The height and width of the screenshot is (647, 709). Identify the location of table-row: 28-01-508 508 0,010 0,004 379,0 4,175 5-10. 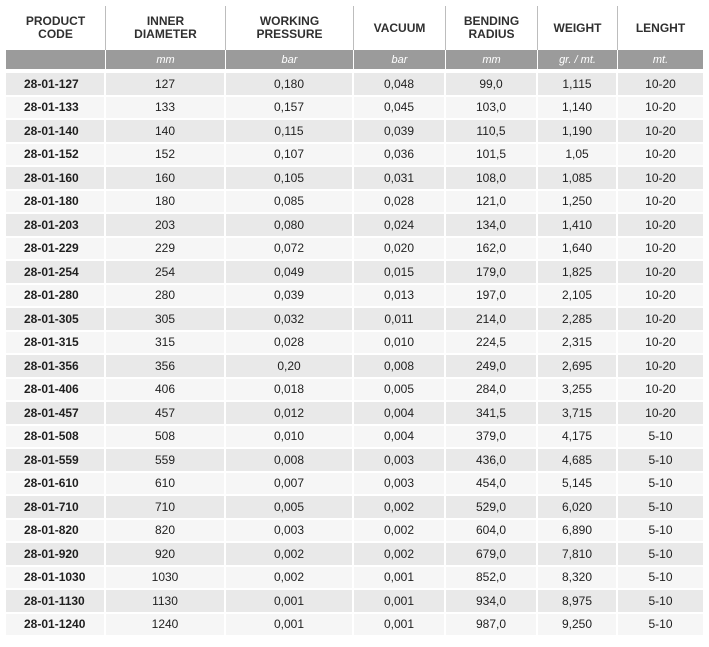
(354, 437).